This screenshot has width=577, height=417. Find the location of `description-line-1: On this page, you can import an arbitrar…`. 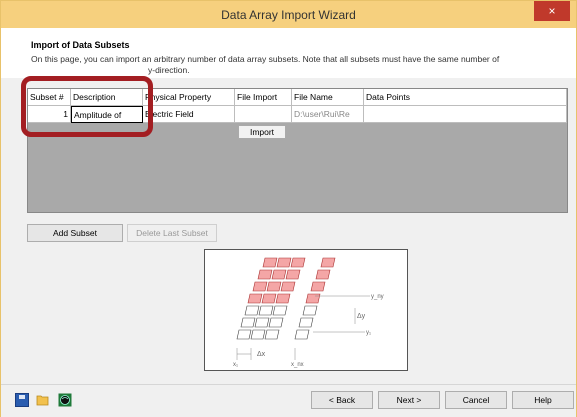

description-line-1: On this page, you can import an arbitrar… is located at coordinates (265, 59).